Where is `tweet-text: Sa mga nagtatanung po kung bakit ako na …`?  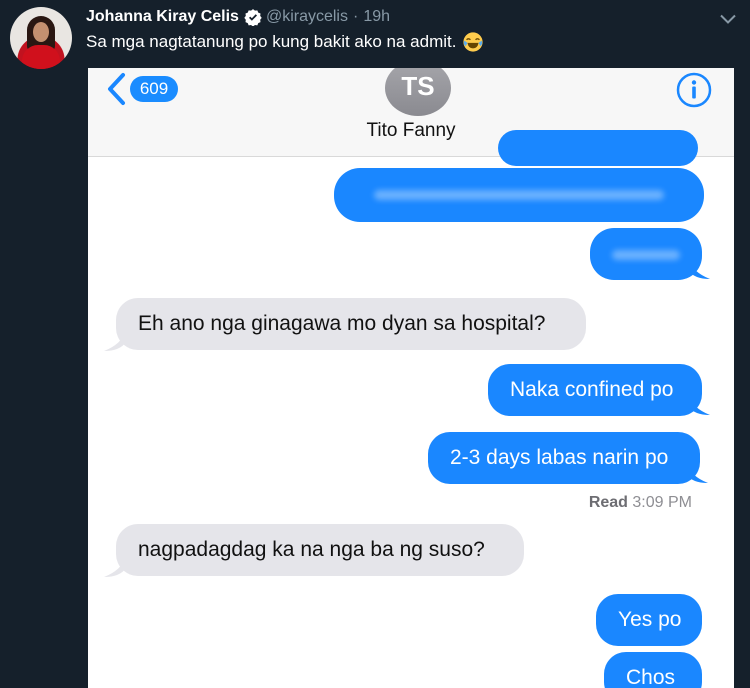
tweet-text: Sa mga nagtatanung po kung bakit ako na … is located at coordinates (271, 41).